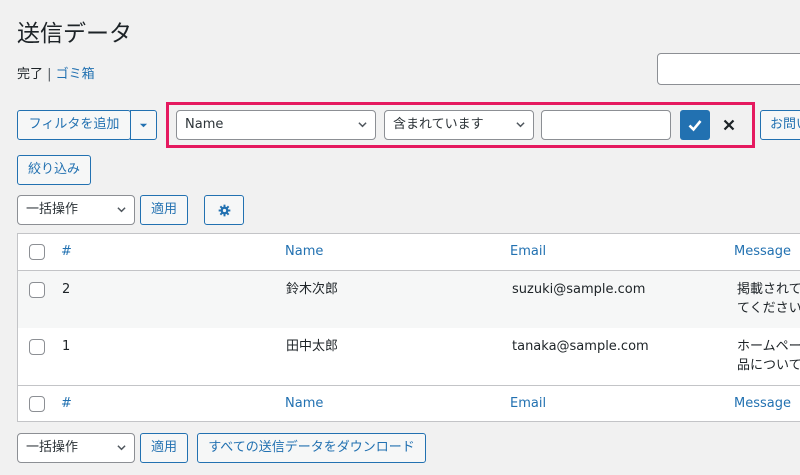 The height and width of the screenshot is (475, 800). Describe the element at coordinates (728, 69) in the screenshot. I see `search-input` at that location.